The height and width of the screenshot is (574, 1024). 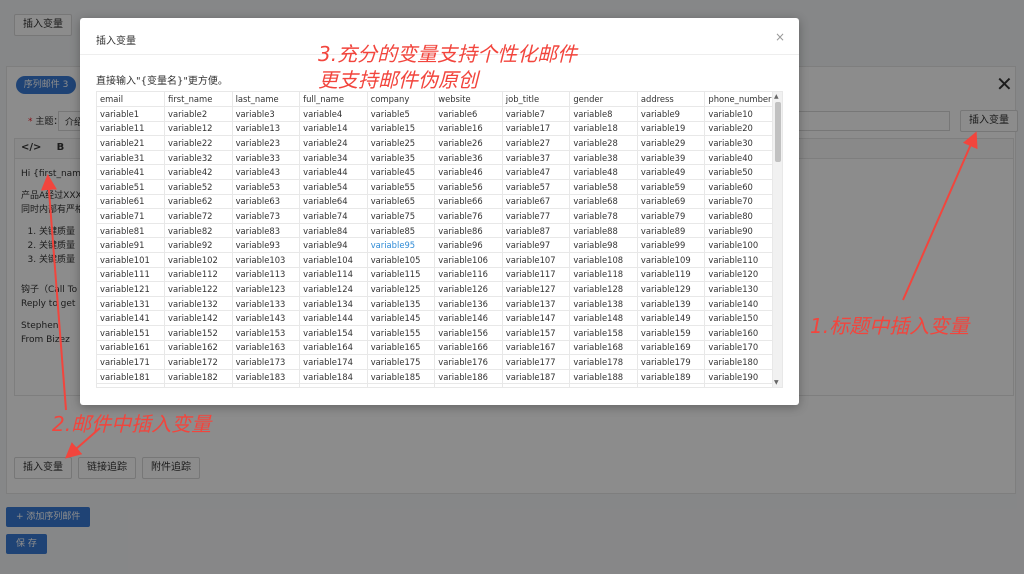 I want to click on variable-cell: variable52, so click(x=198, y=187).